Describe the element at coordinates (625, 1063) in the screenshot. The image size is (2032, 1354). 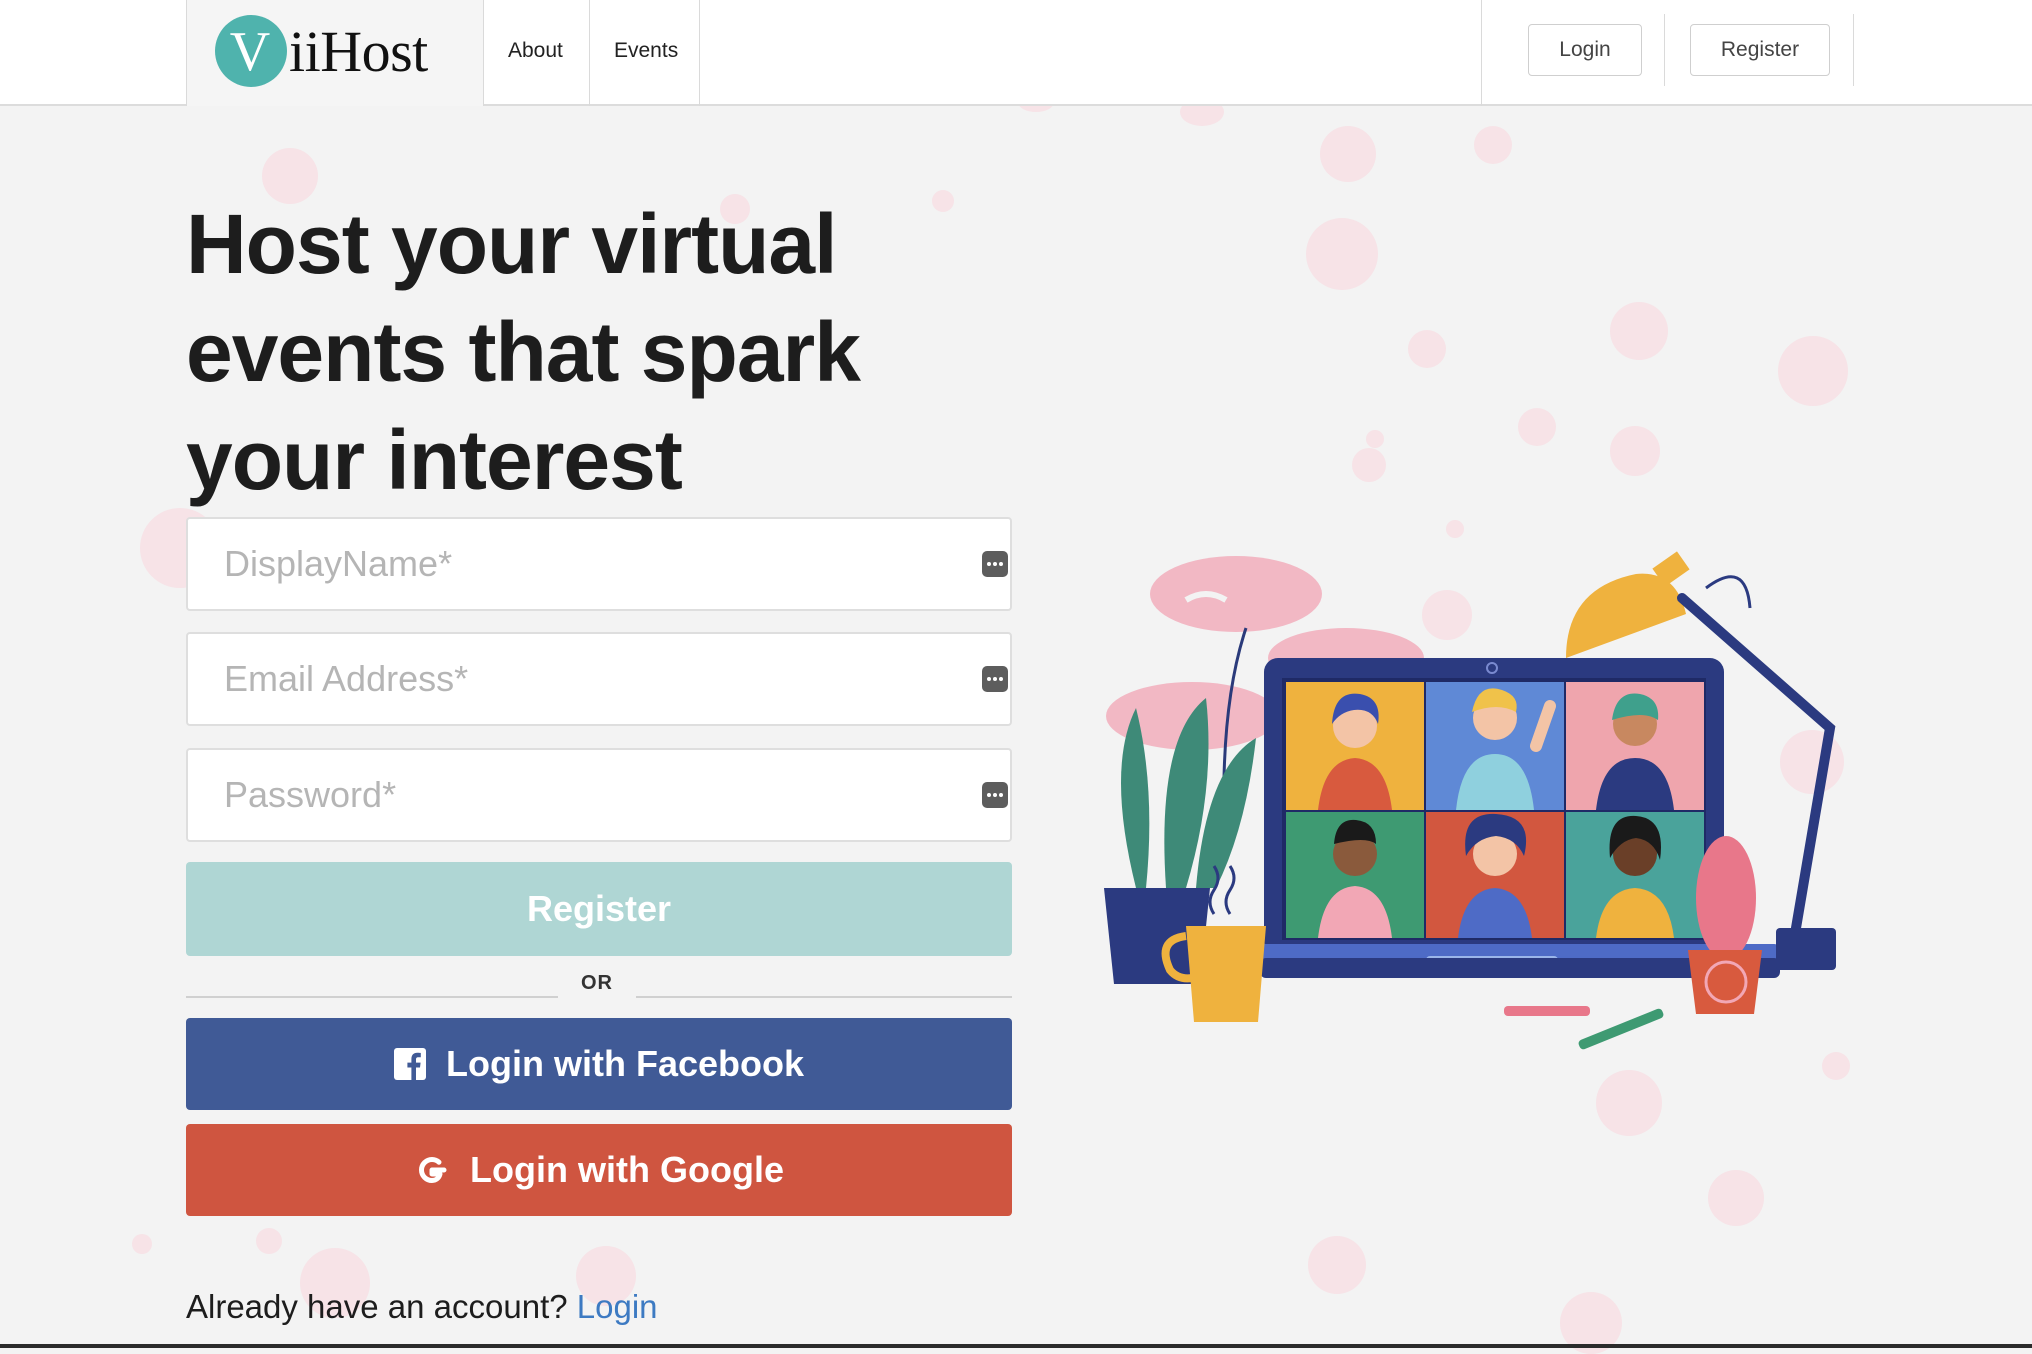
I see `facebook-button-label: Login with Facebook` at that location.